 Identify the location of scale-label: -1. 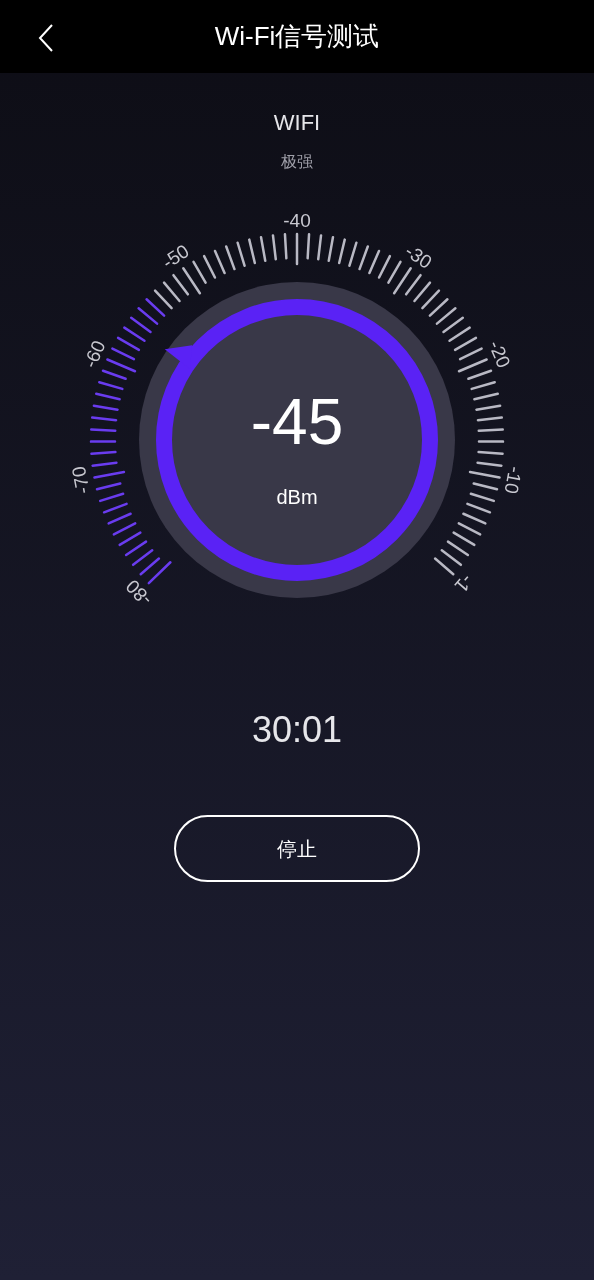
(464, 583).